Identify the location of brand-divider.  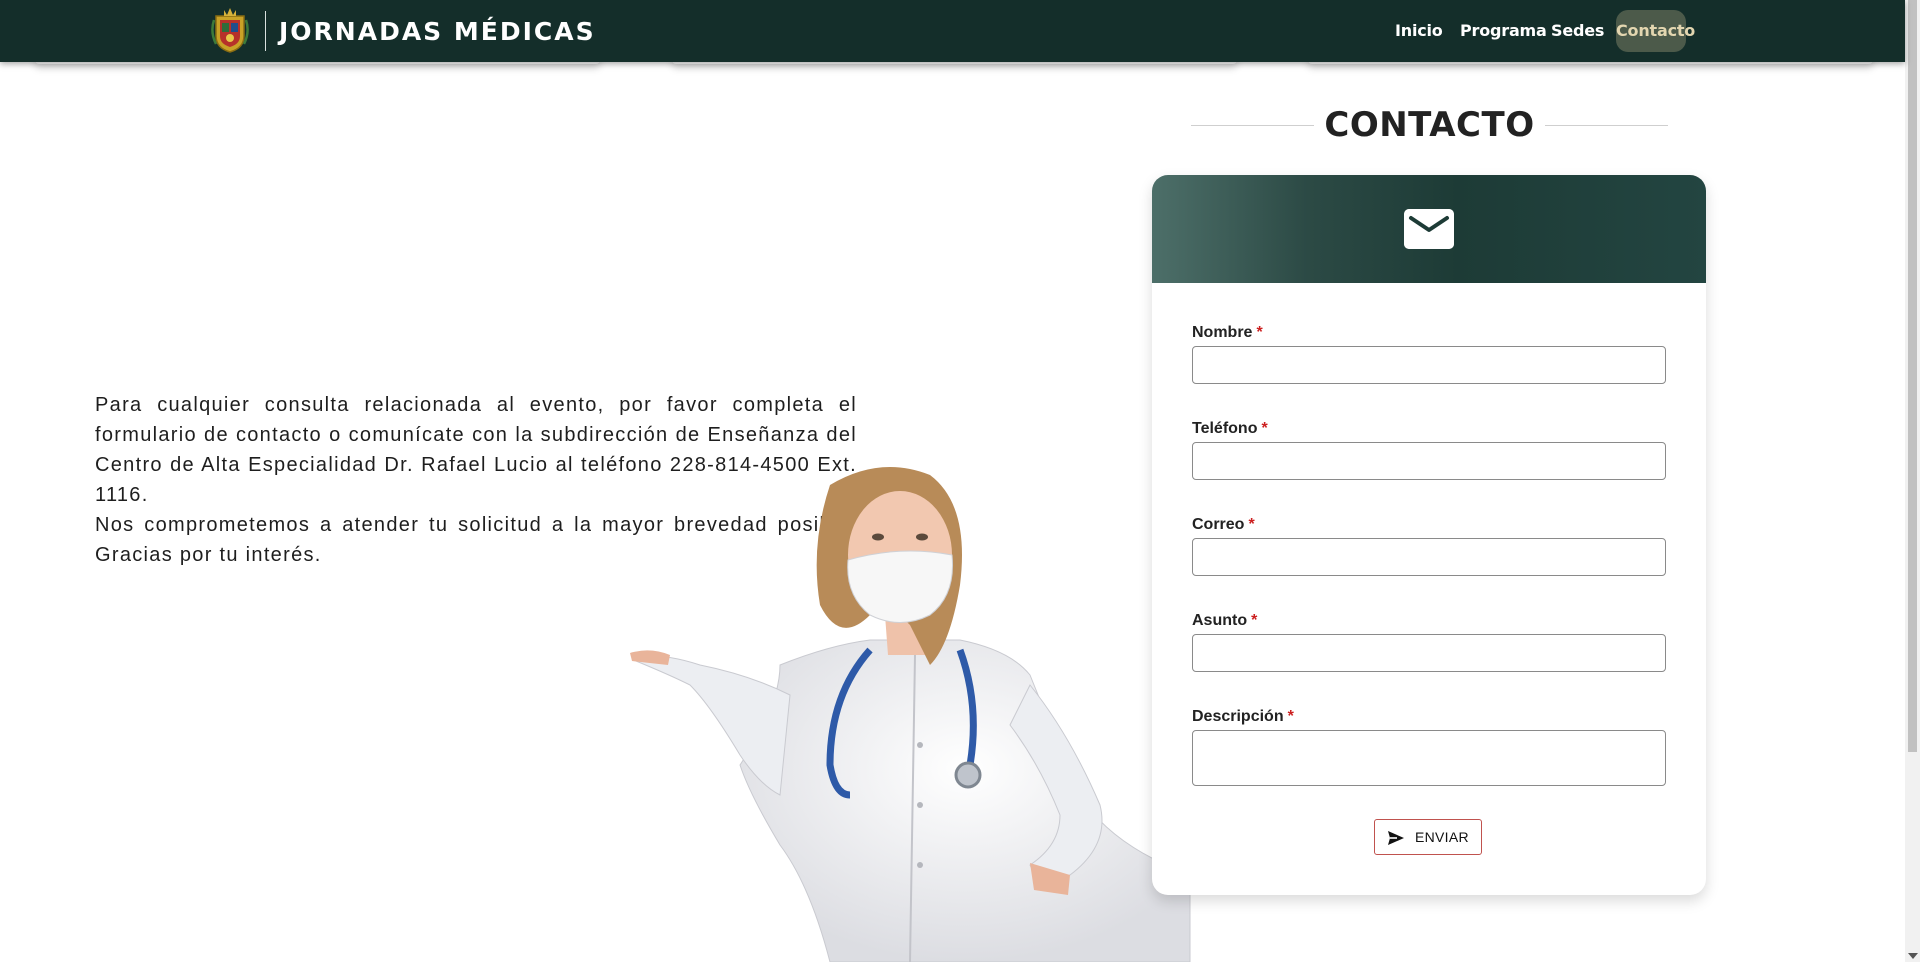
(265, 31).